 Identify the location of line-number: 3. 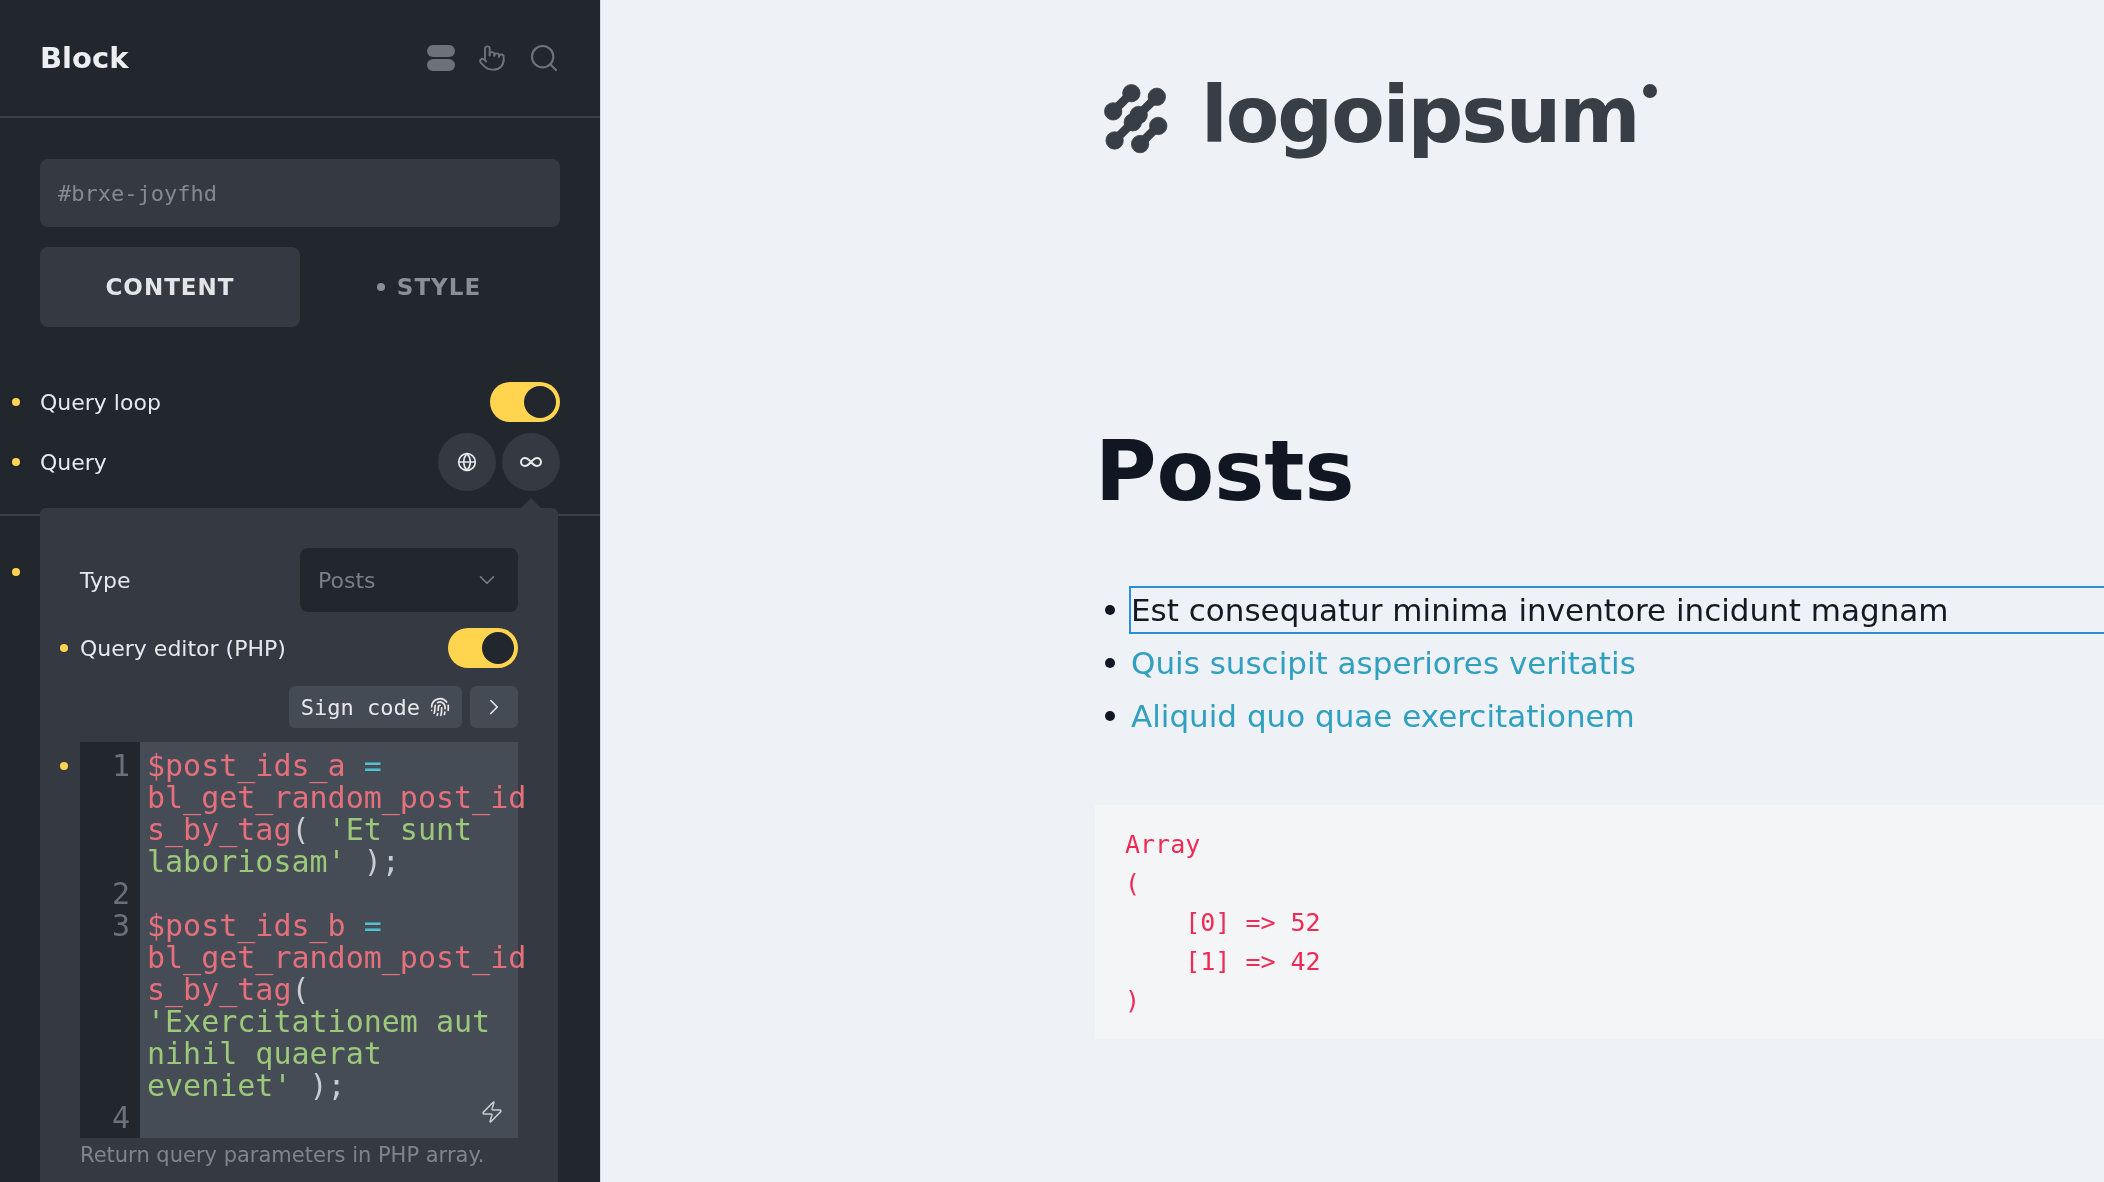
(120, 925).